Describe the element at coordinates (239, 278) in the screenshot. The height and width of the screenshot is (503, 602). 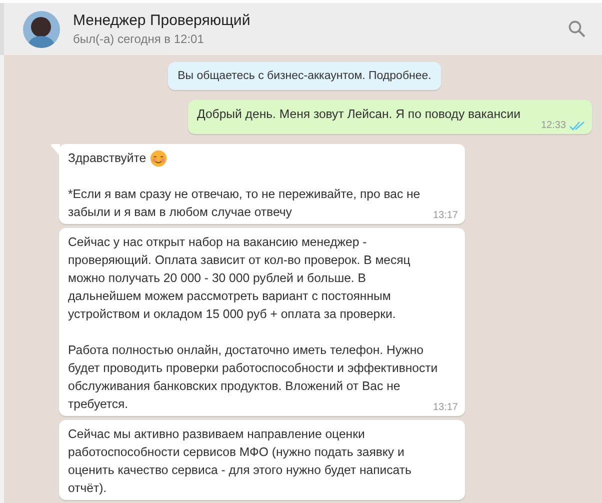
I see `message-text: Сейчас у нас открыт набор на вакансию менеджер - проверяющий. Оплата зависит от кол-во проверок. В месяц можно получать 20 000 - 30 000 рублей и больше. В дальнейшем можем рассмотреть вариант с постоянным устройством и окладом 15 000 руб + оплата за проверки.` at that location.